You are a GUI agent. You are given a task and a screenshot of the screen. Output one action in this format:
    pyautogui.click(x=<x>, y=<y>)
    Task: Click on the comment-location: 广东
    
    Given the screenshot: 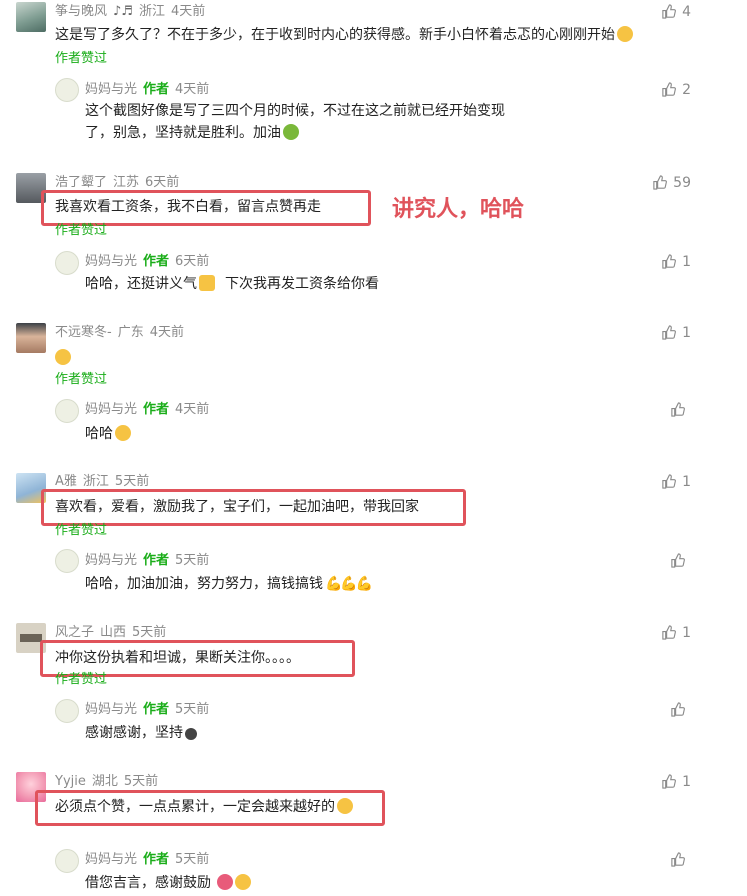 What is the action you would take?
    pyautogui.click(x=130, y=332)
    